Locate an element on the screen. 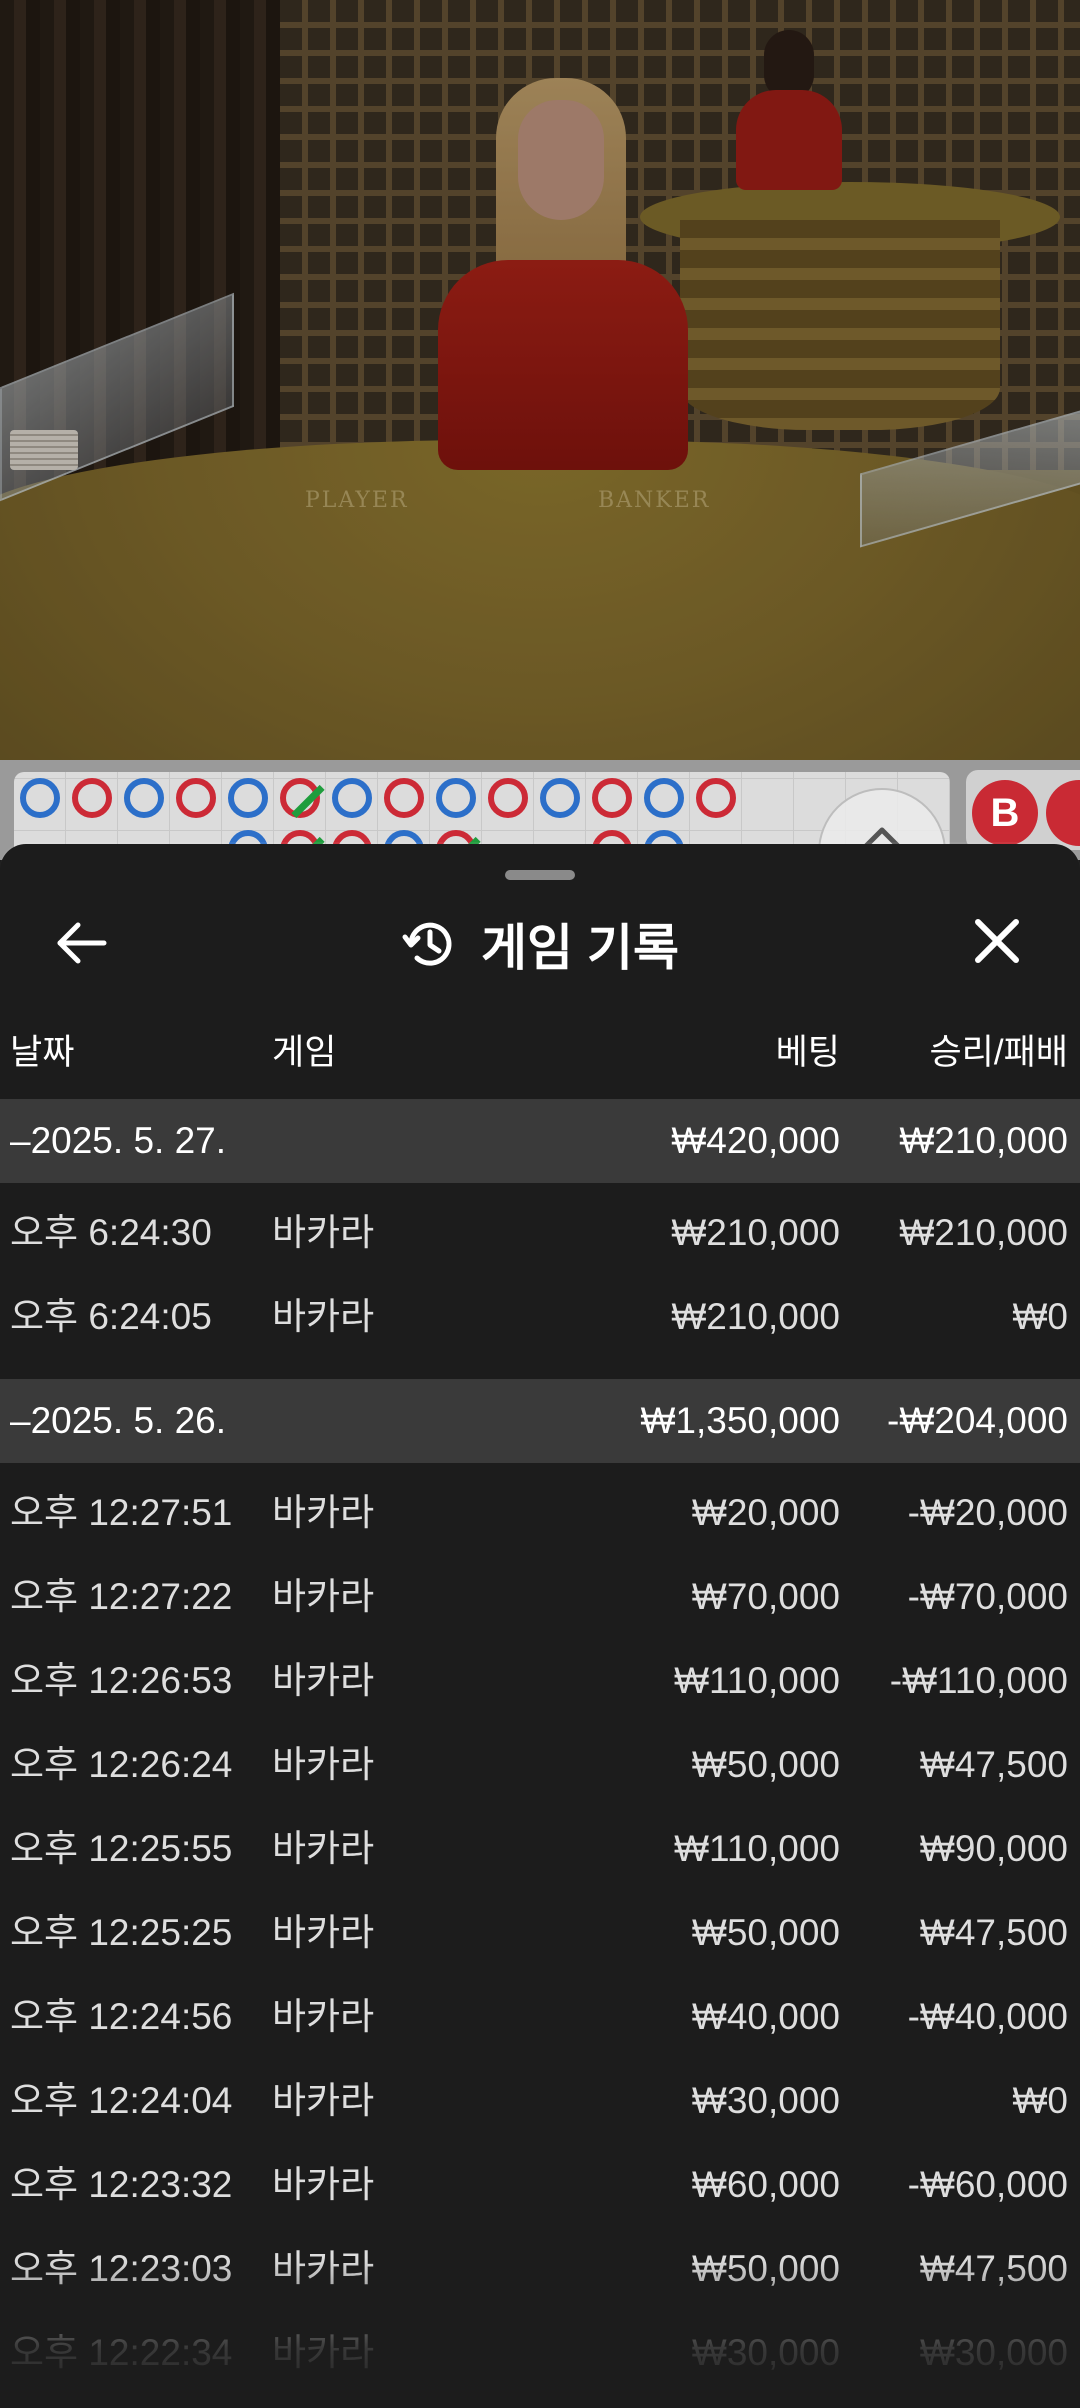 The image size is (1080, 2408). row-time: 오후 12:23:32 is located at coordinates (121, 2184).